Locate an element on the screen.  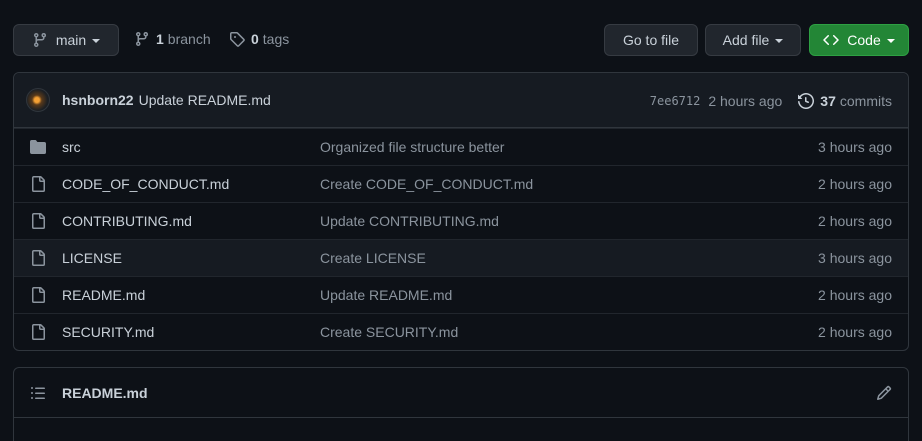
tags-link: 0 tags is located at coordinates (259, 39).